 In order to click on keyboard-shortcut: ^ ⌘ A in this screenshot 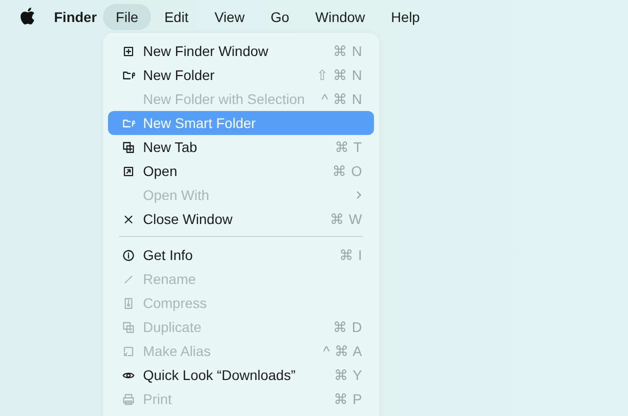, I will do `click(342, 351)`.